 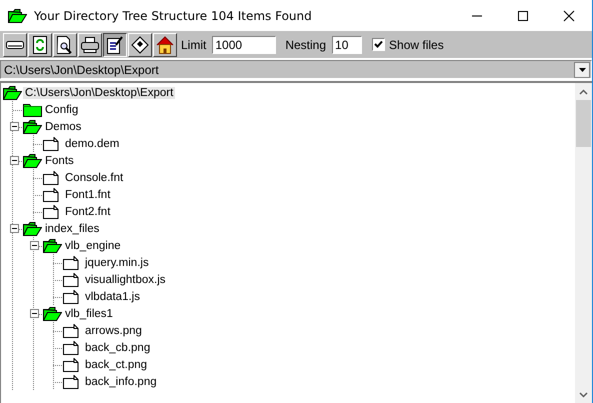 I want to click on pencil-page-icon, so click(x=115, y=45).